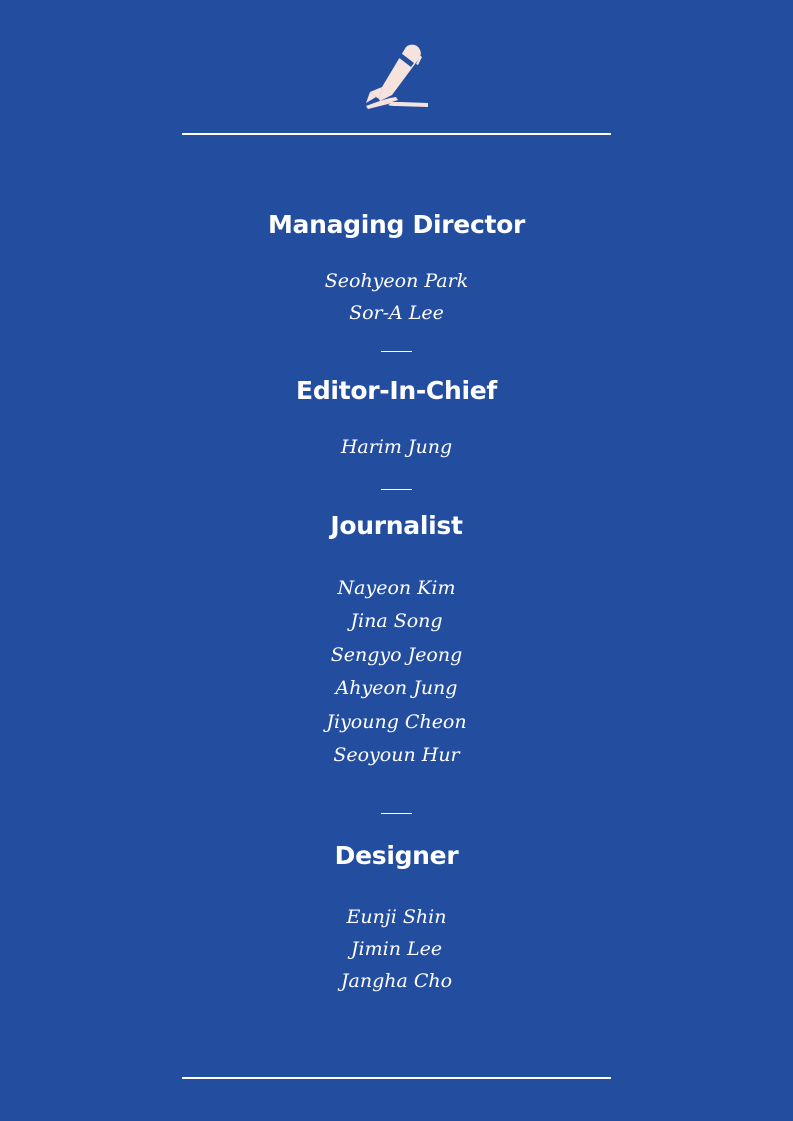 This screenshot has height=1121, width=793. I want to click on top-divider-line, so click(396, 134).